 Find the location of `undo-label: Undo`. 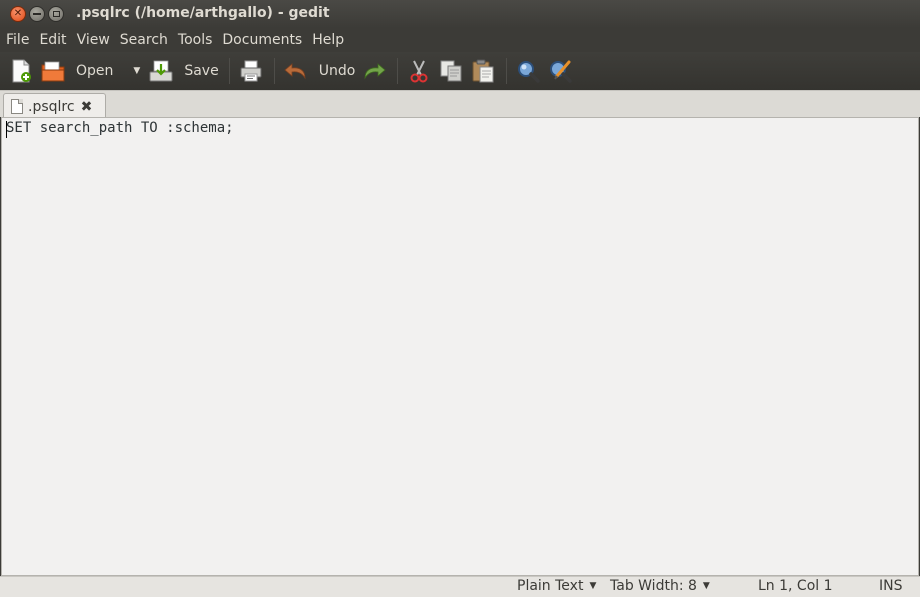

undo-label: Undo is located at coordinates (337, 71).